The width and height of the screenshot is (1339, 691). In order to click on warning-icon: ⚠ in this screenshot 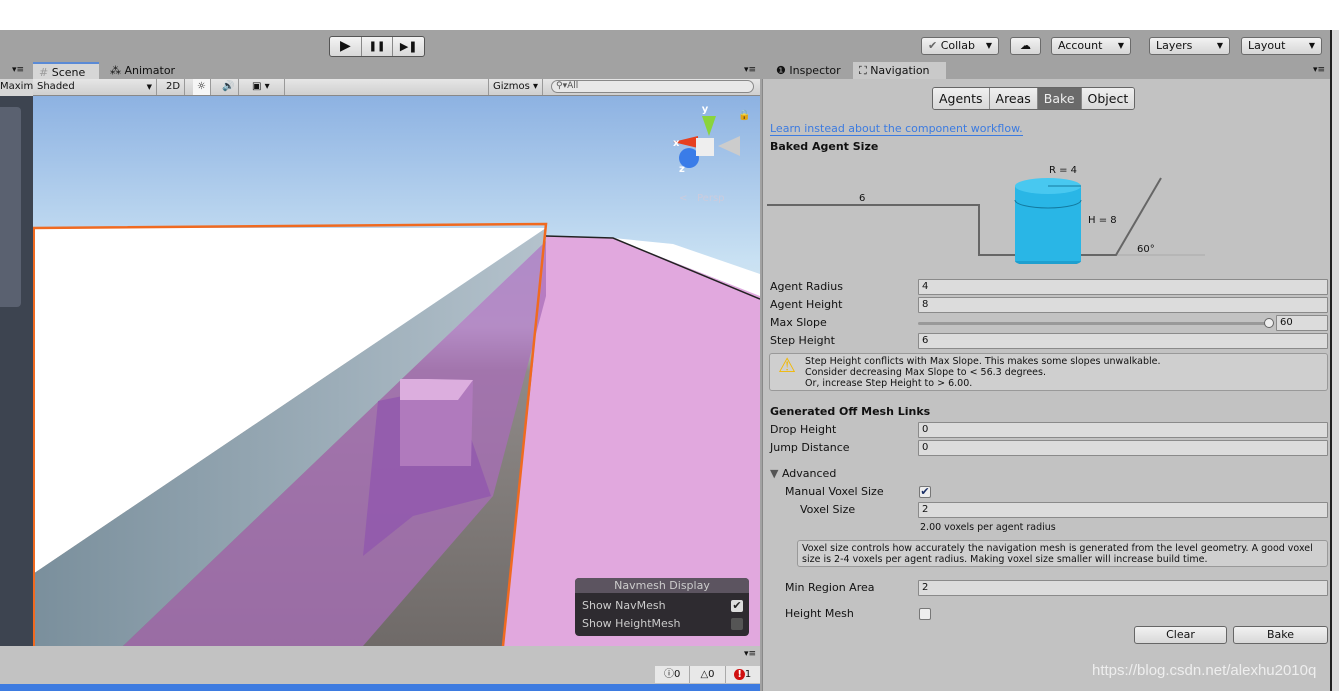, I will do `click(787, 365)`.